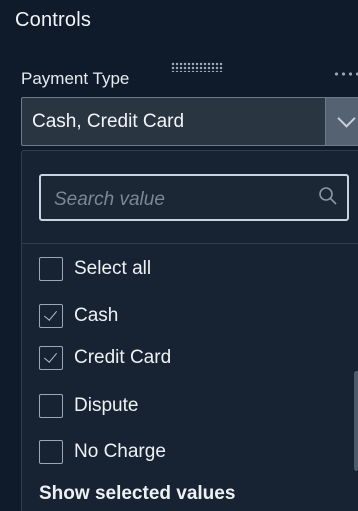 The width and height of the screenshot is (358, 511). What do you see at coordinates (113, 268) in the screenshot?
I see `option-label: Select all` at bounding box center [113, 268].